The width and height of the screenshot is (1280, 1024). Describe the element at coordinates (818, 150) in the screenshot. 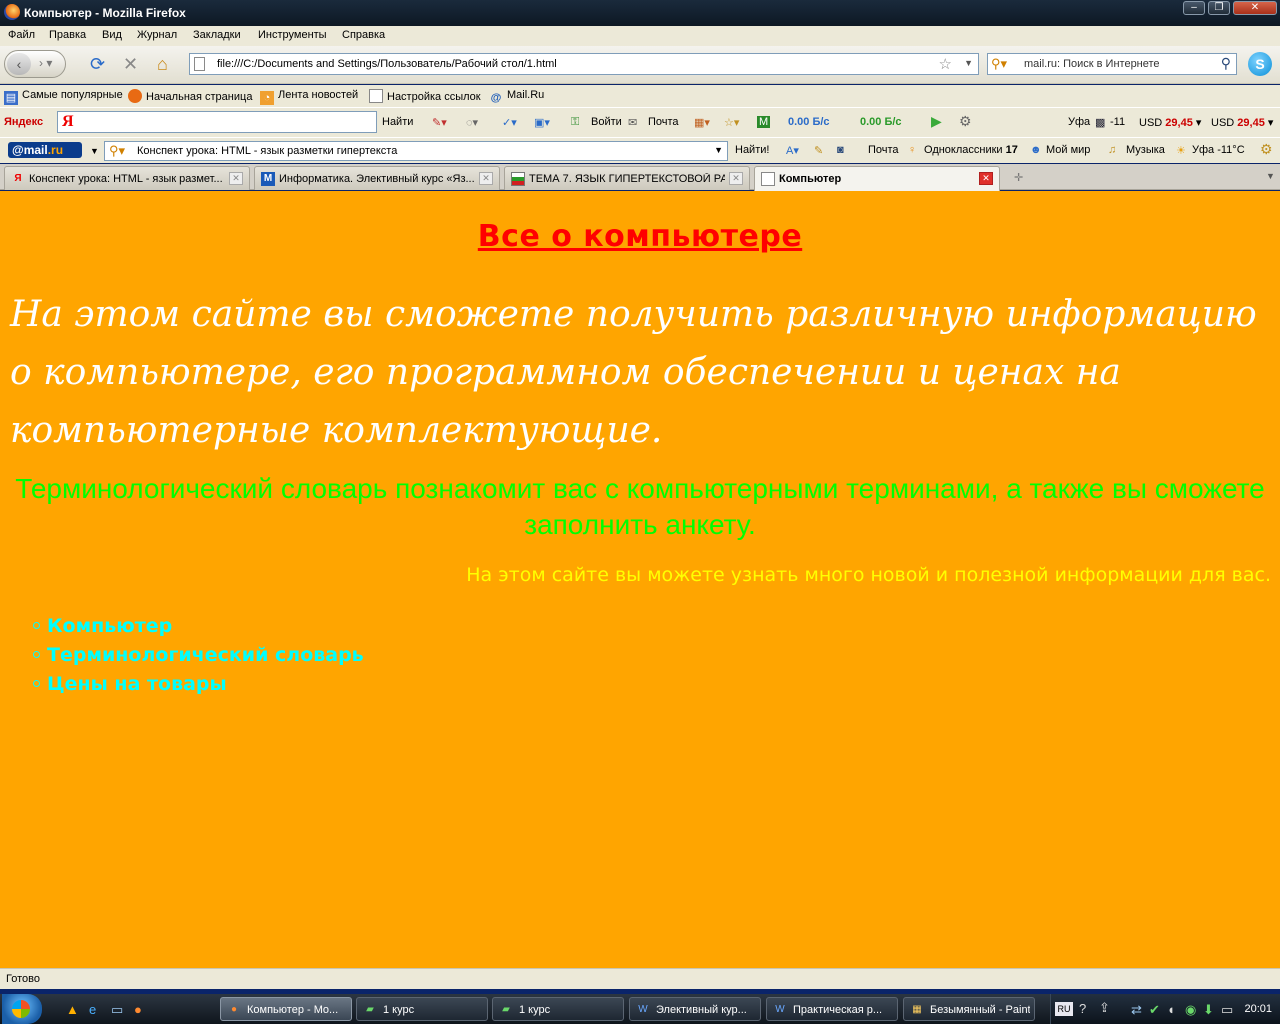

I see `highlighter-icon: ✎` at that location.